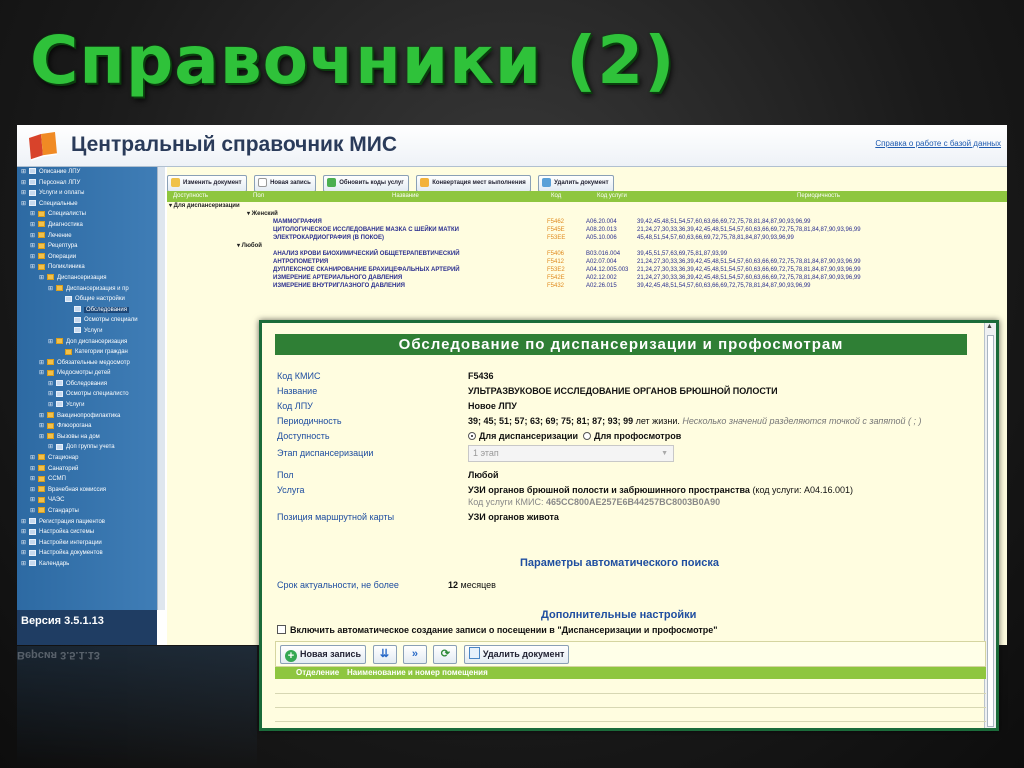  Describe the element at coordinates (87, 511) in the screenshot. I see `nav-item: ⊞ Стандарты` at that location.